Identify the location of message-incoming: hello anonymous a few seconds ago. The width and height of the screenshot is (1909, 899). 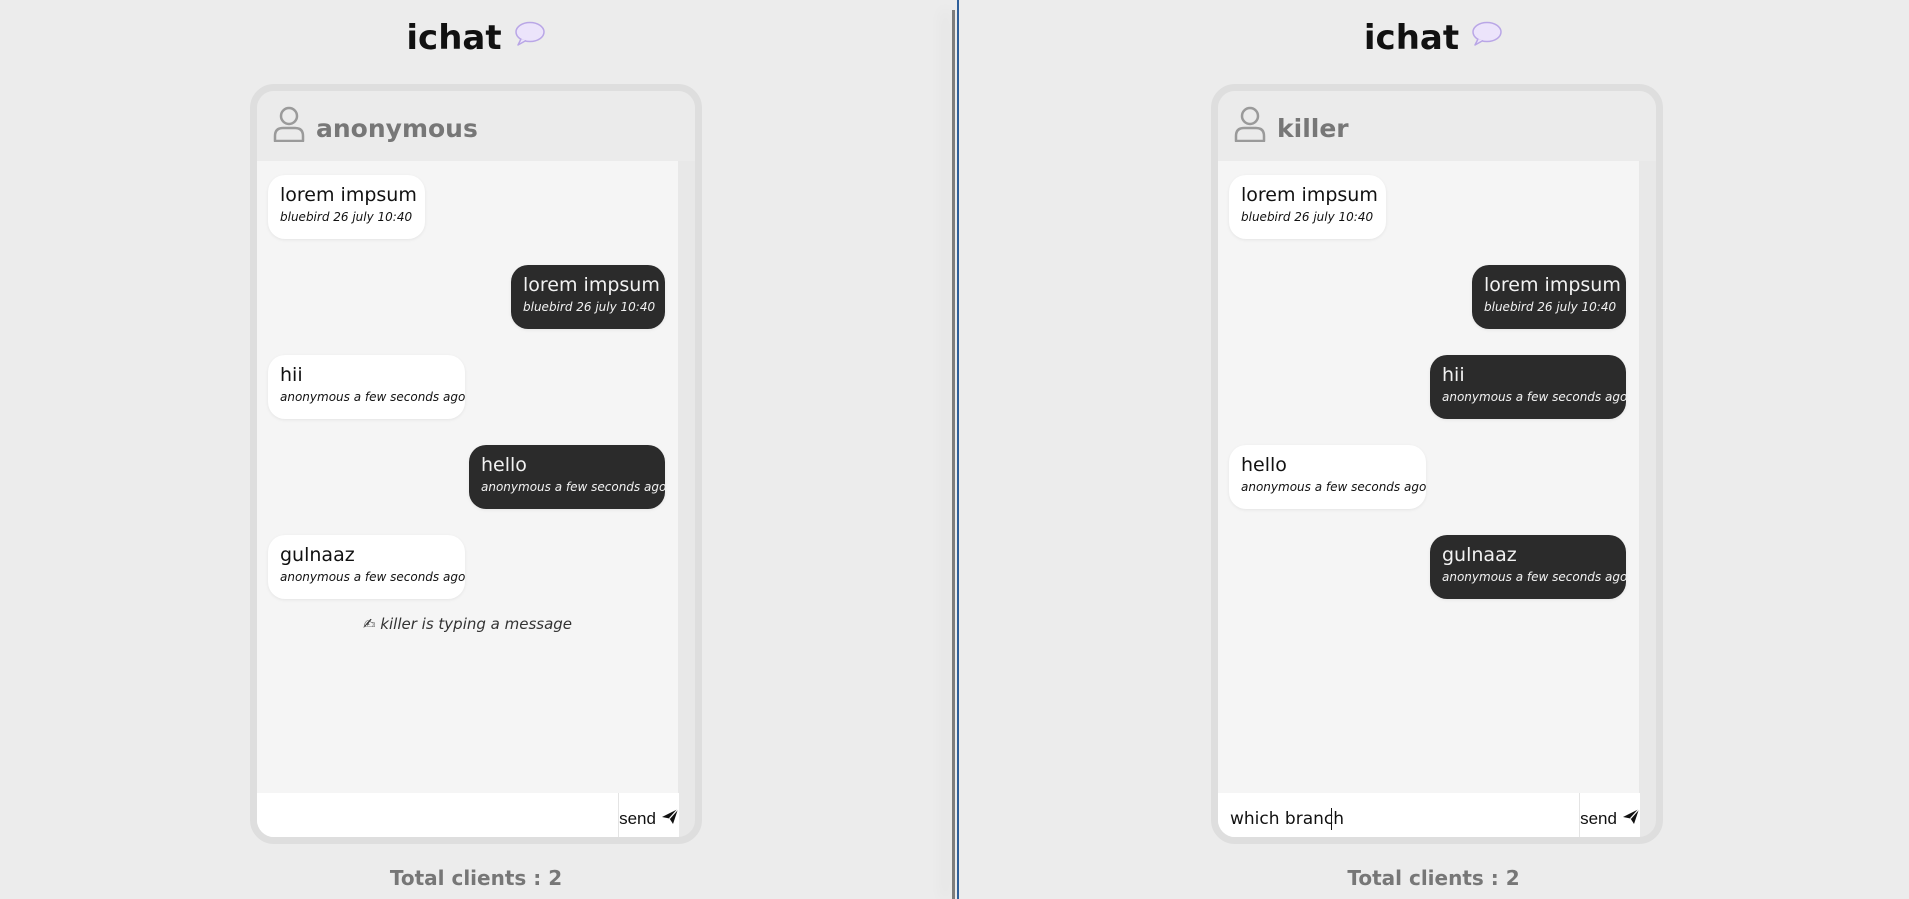
(1327, 477).